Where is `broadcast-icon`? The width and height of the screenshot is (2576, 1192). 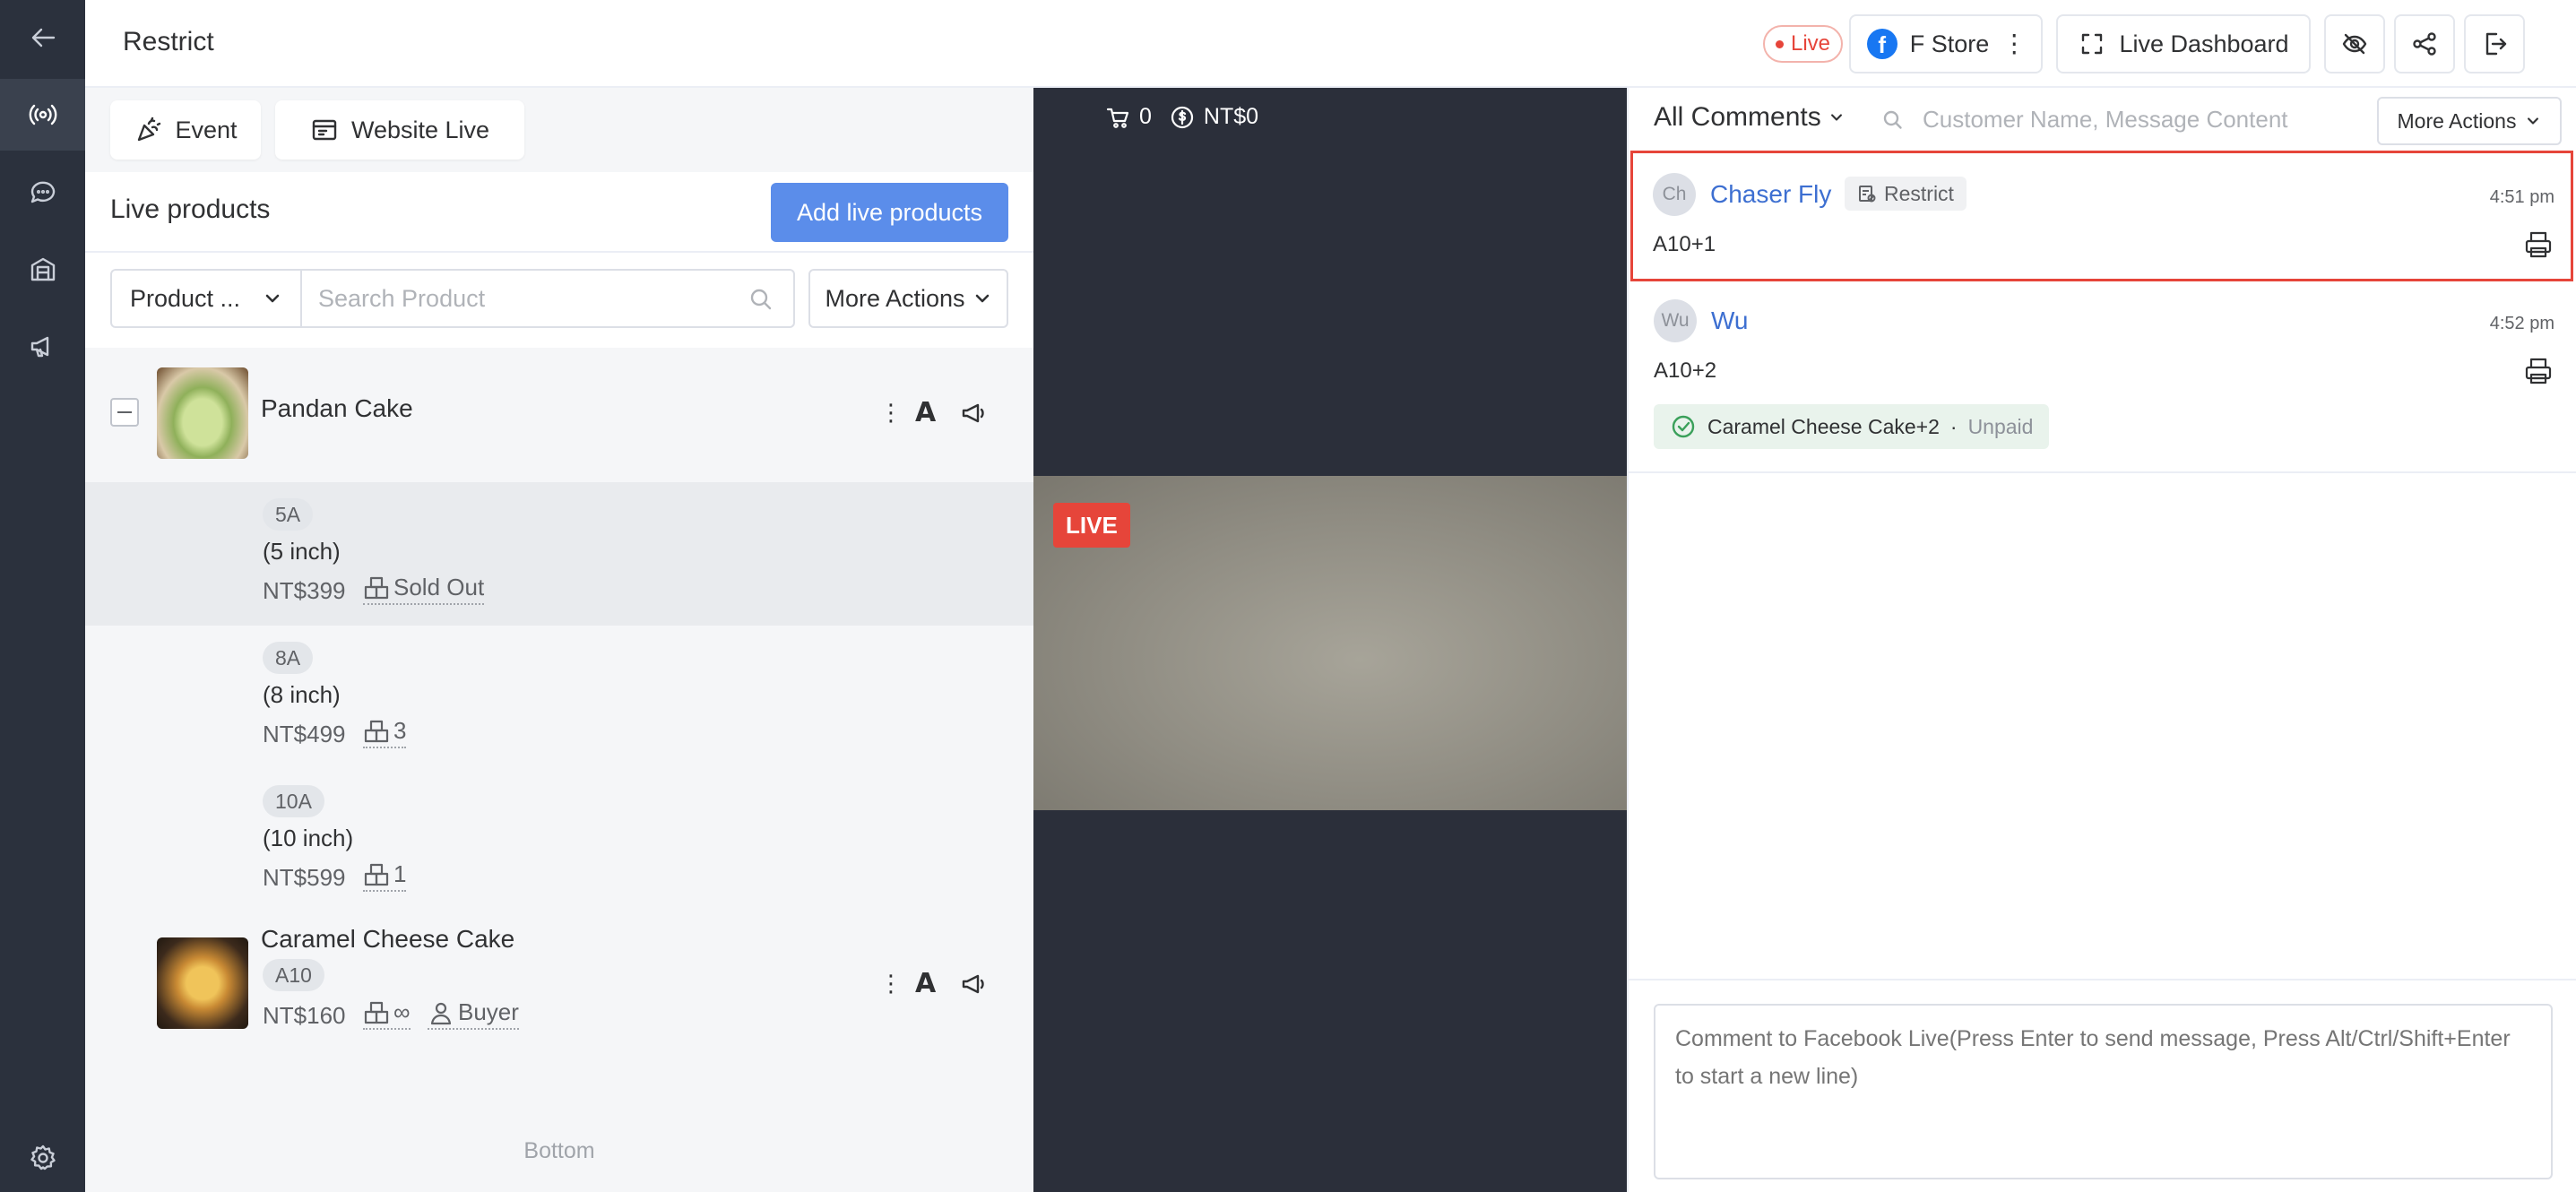 broadcast-icon is located at coordinates (42, 114).